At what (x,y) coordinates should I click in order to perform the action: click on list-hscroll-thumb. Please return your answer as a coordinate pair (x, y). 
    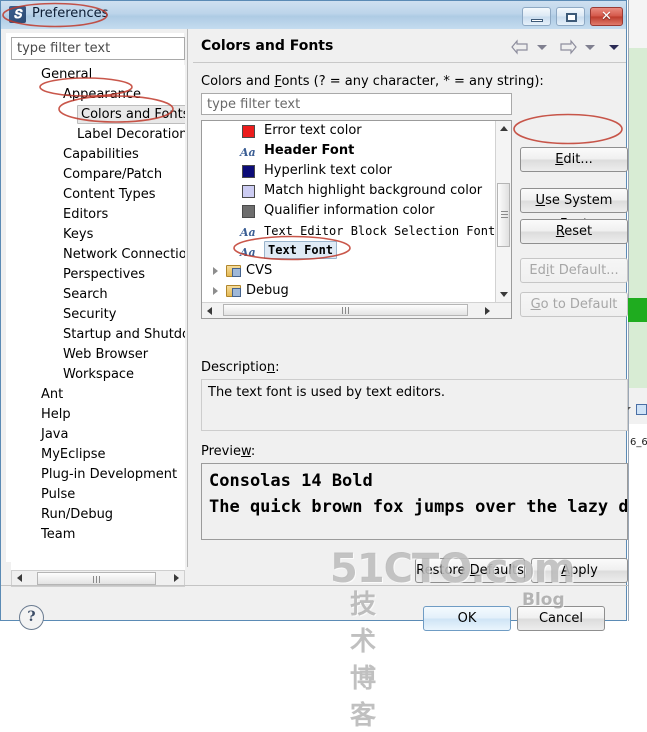
    Looking at the image, I should click on (345, 310).